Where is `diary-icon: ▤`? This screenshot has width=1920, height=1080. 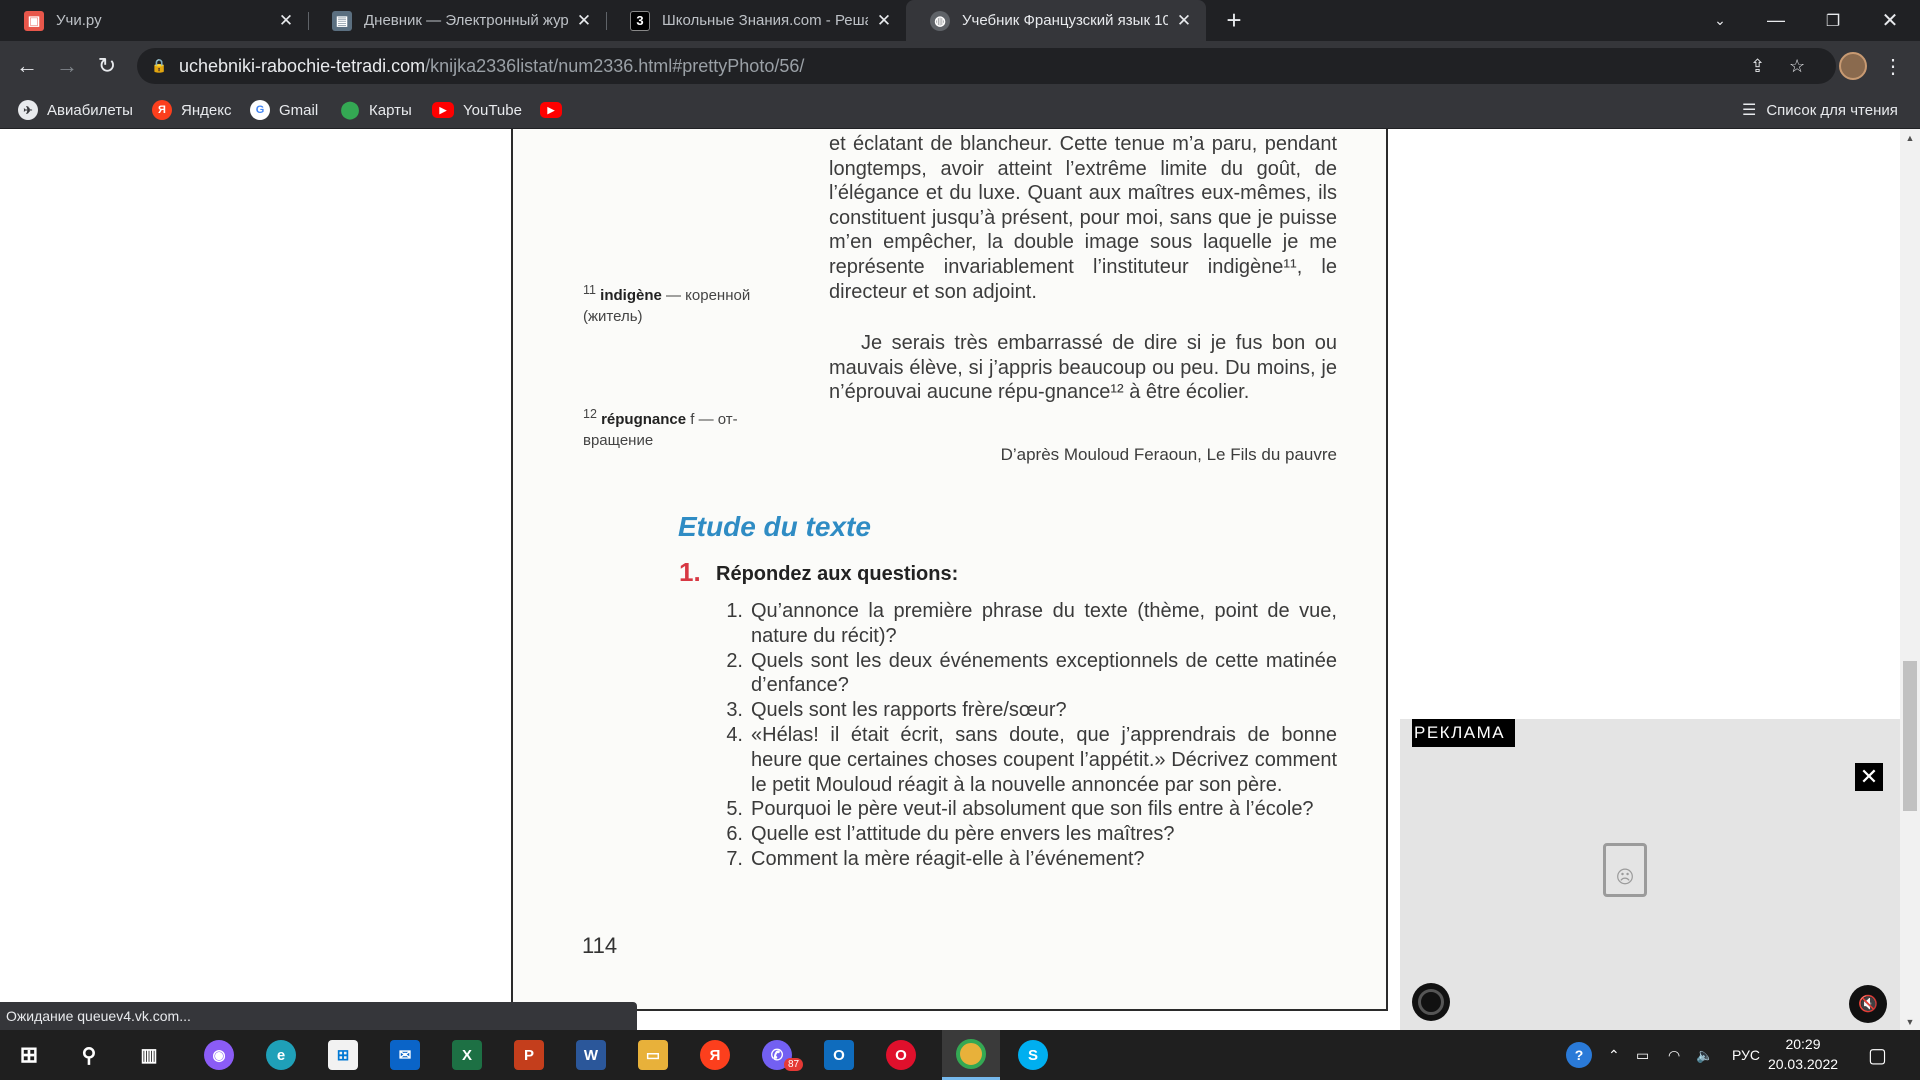 diary-icon: ▤ is located at coordinates (342, 20).